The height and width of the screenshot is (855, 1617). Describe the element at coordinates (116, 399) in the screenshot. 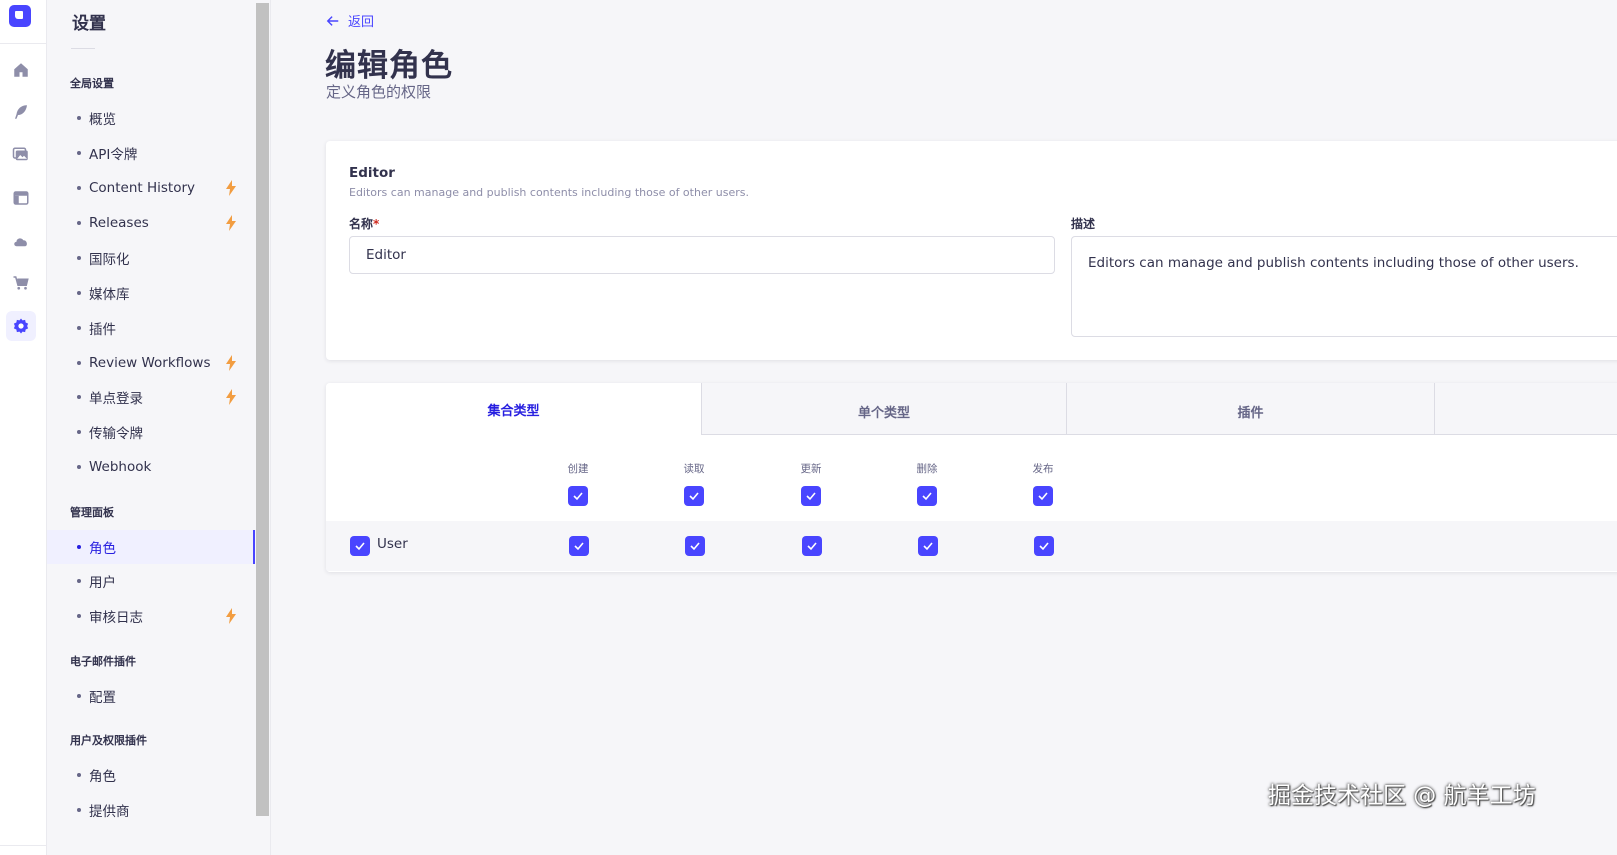

I see `sidebar-item-label: 单点登录` at that location.